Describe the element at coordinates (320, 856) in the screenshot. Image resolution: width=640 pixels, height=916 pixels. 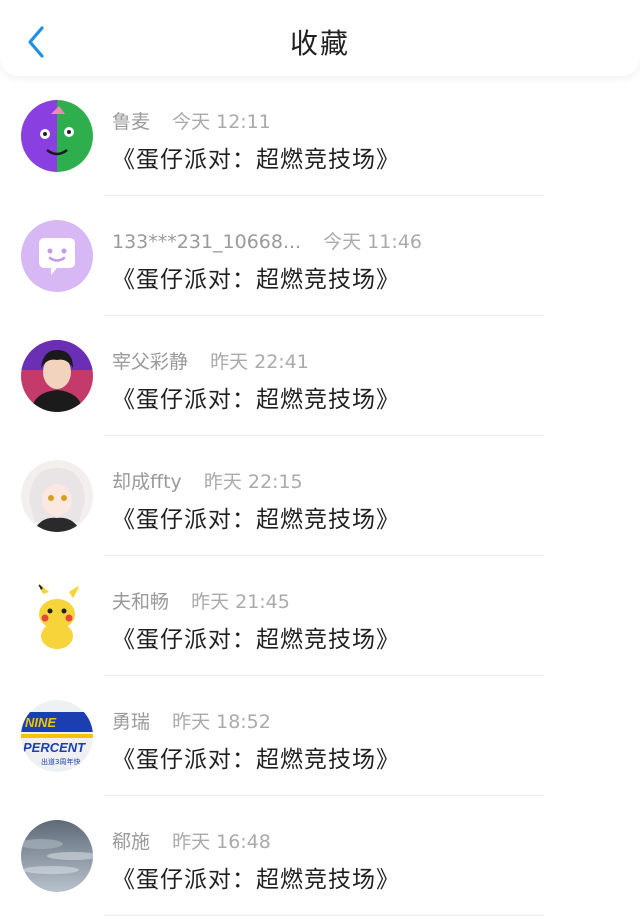
I see `list-item: 郗施 昨天 16:48 《蛋仔派对：超燃竞技场》` at that location.